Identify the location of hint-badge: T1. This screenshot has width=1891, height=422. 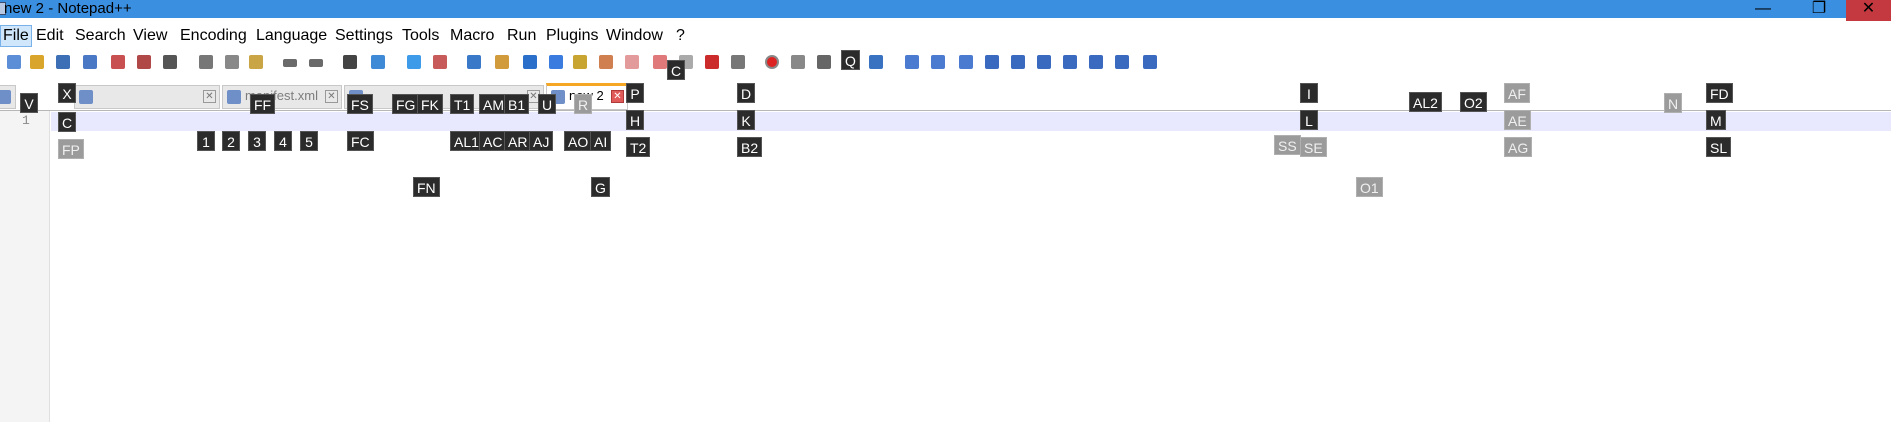
(462, 104).